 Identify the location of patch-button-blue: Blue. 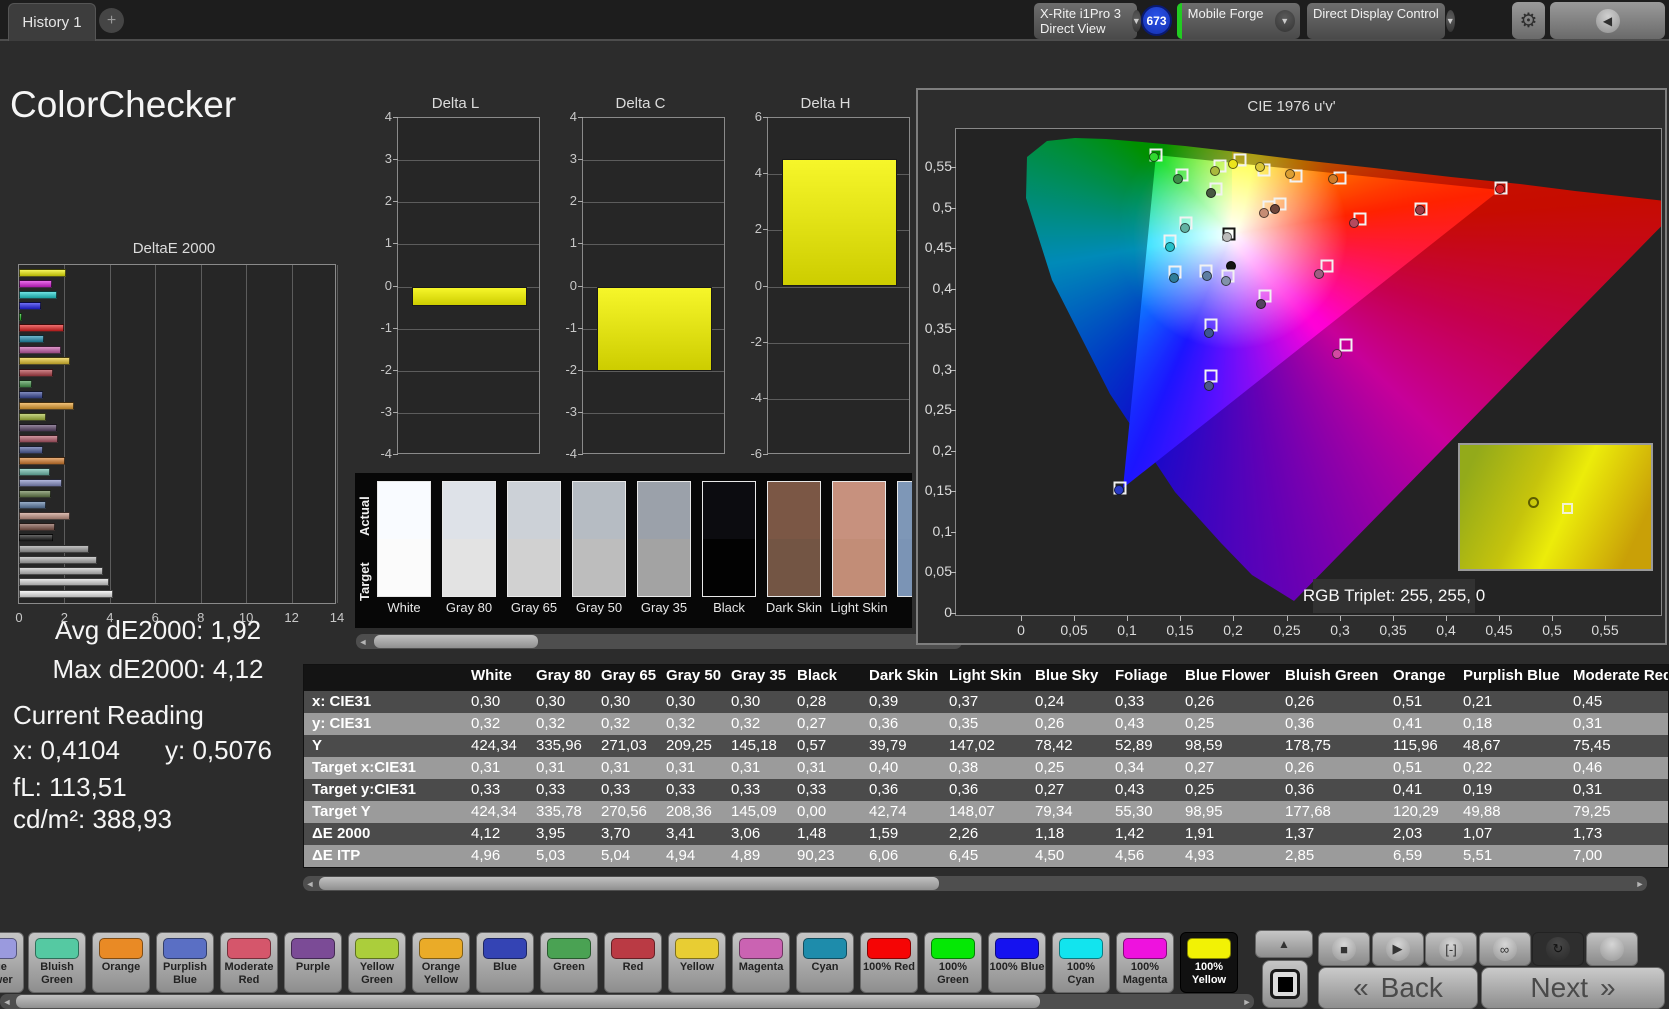
(505, 962).